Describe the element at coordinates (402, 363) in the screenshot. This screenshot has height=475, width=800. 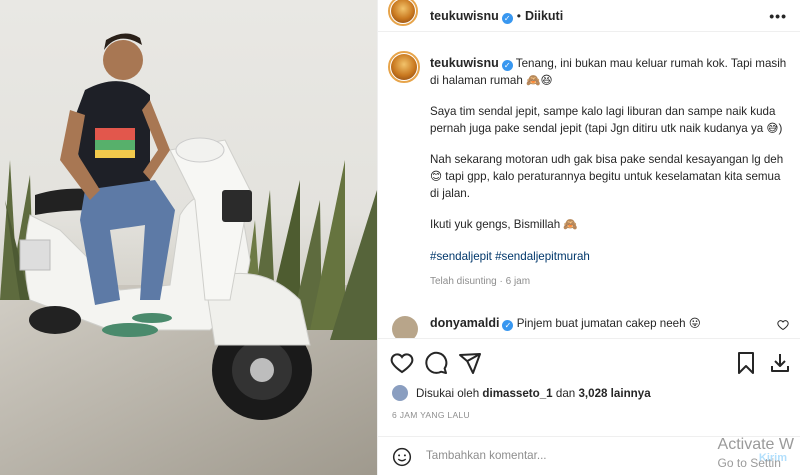
I see `heart-icon` at that location.